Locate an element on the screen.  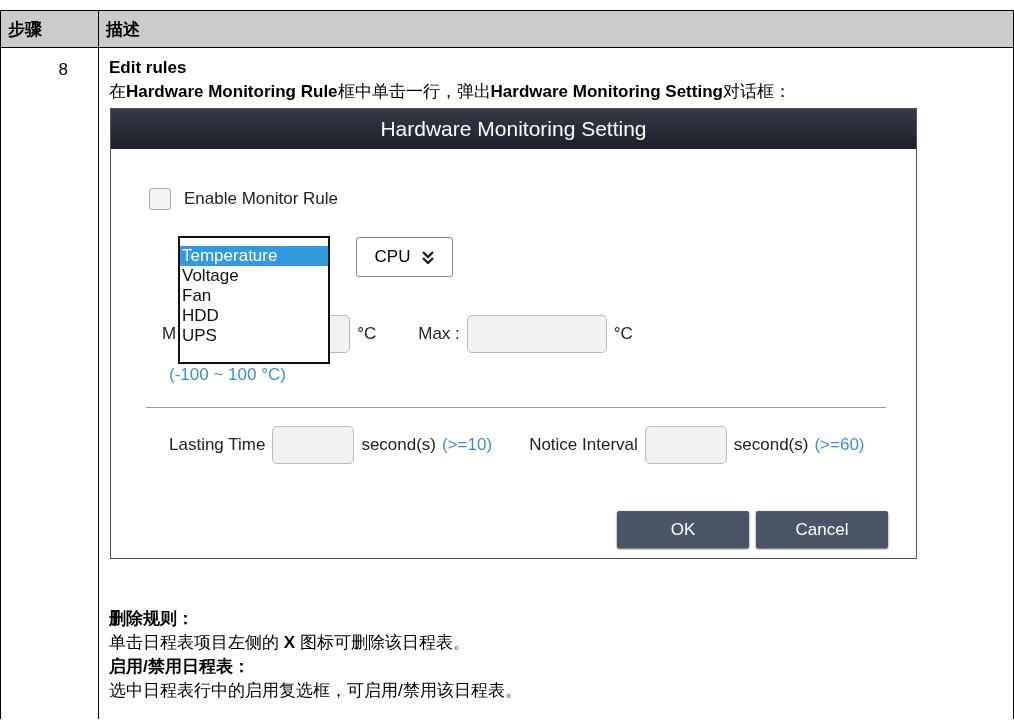
dialog-button: OK is located at coordinates (683, 529).